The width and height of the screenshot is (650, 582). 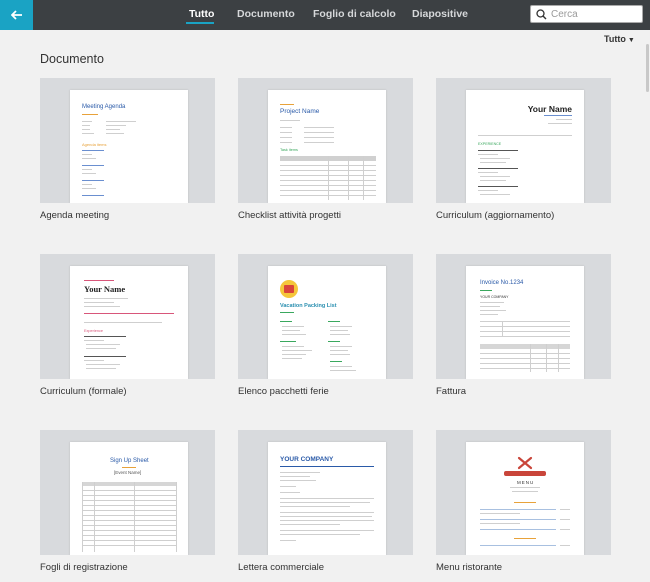 What do you see at coordinates (289, 215) in the screenshot?
I see `template-label: Checklist attività progetti` at bounding box center [289, 215].